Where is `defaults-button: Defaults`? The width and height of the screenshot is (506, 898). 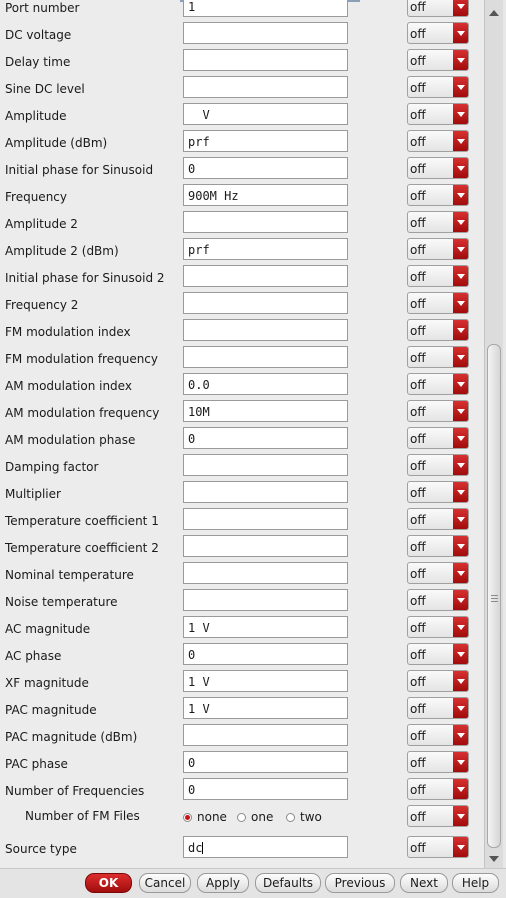
defaults-button: Defaults is located at coordinates (288, 883).